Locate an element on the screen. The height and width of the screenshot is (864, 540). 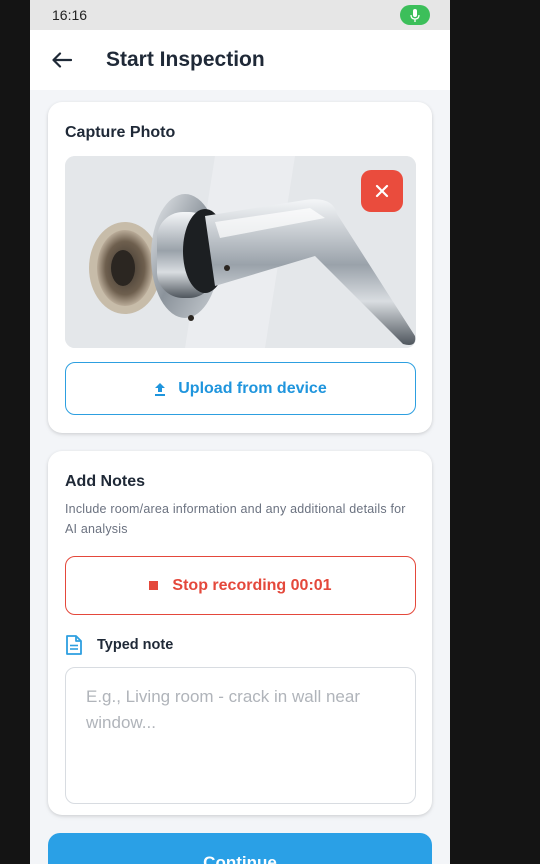
upload-from-device-button: Upload from device is located at coordinates (240, 388).